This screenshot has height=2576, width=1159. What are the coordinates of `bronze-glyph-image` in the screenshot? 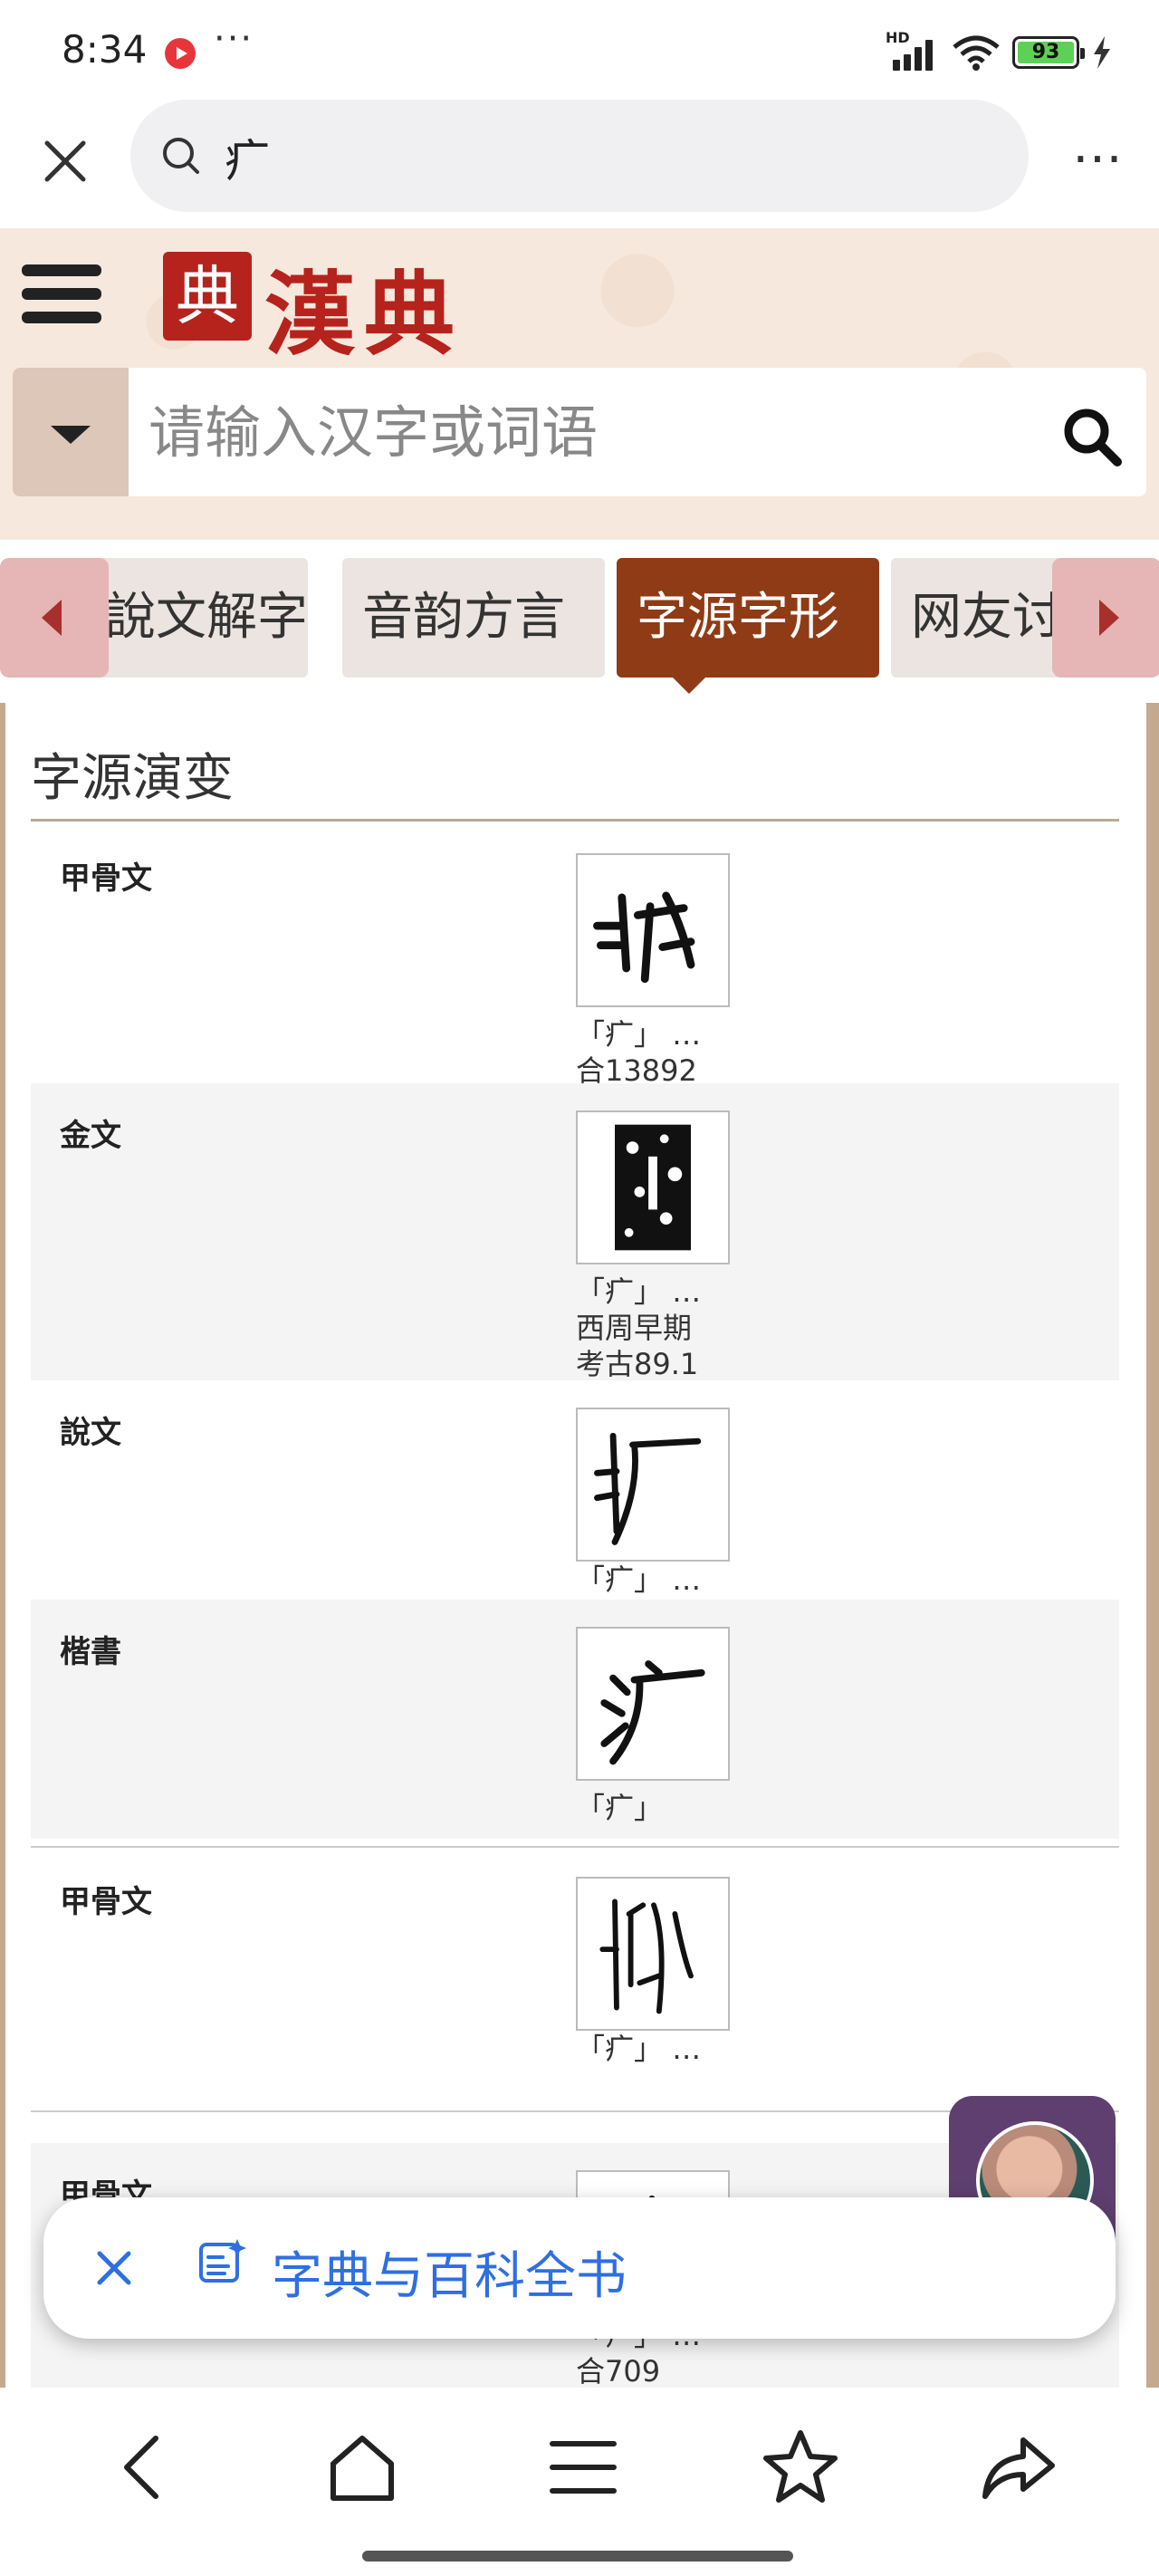 It's located at (653, 1187).